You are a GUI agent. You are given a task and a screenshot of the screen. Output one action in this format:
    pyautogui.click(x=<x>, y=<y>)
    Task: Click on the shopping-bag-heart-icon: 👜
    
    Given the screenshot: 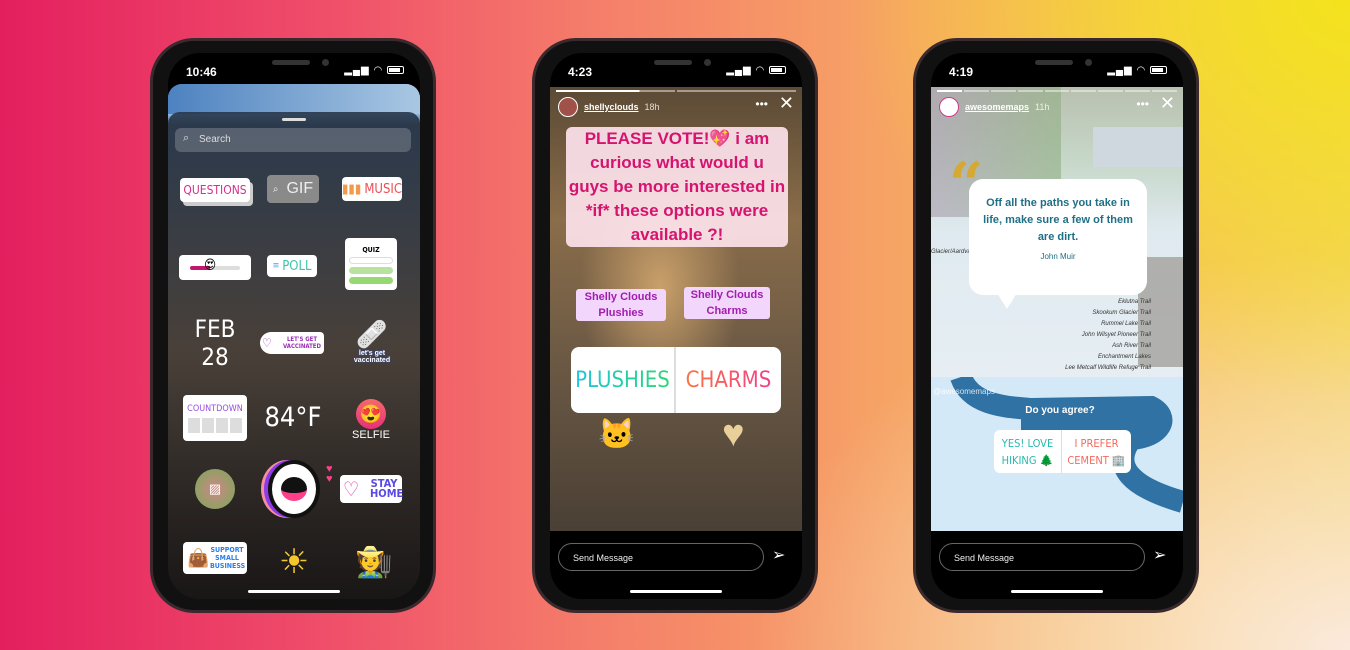 What is the action you would take?
    pyautogui.click(x=198, y=558)
    